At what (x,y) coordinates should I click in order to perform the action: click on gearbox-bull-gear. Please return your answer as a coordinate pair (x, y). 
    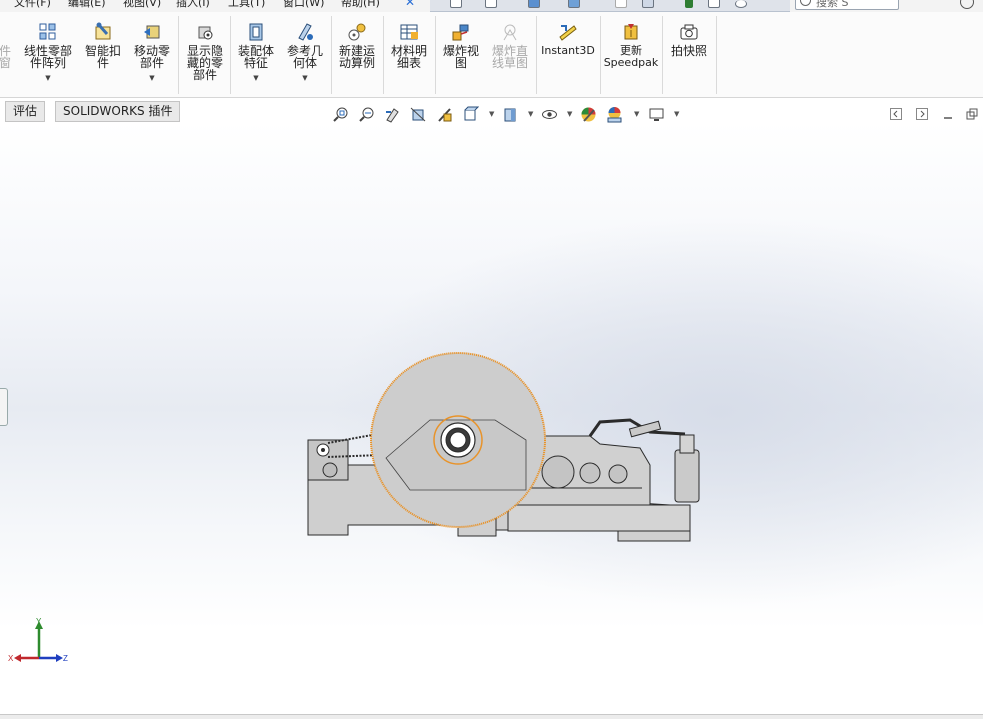
    Looking at the image, I should click on (558, 472).